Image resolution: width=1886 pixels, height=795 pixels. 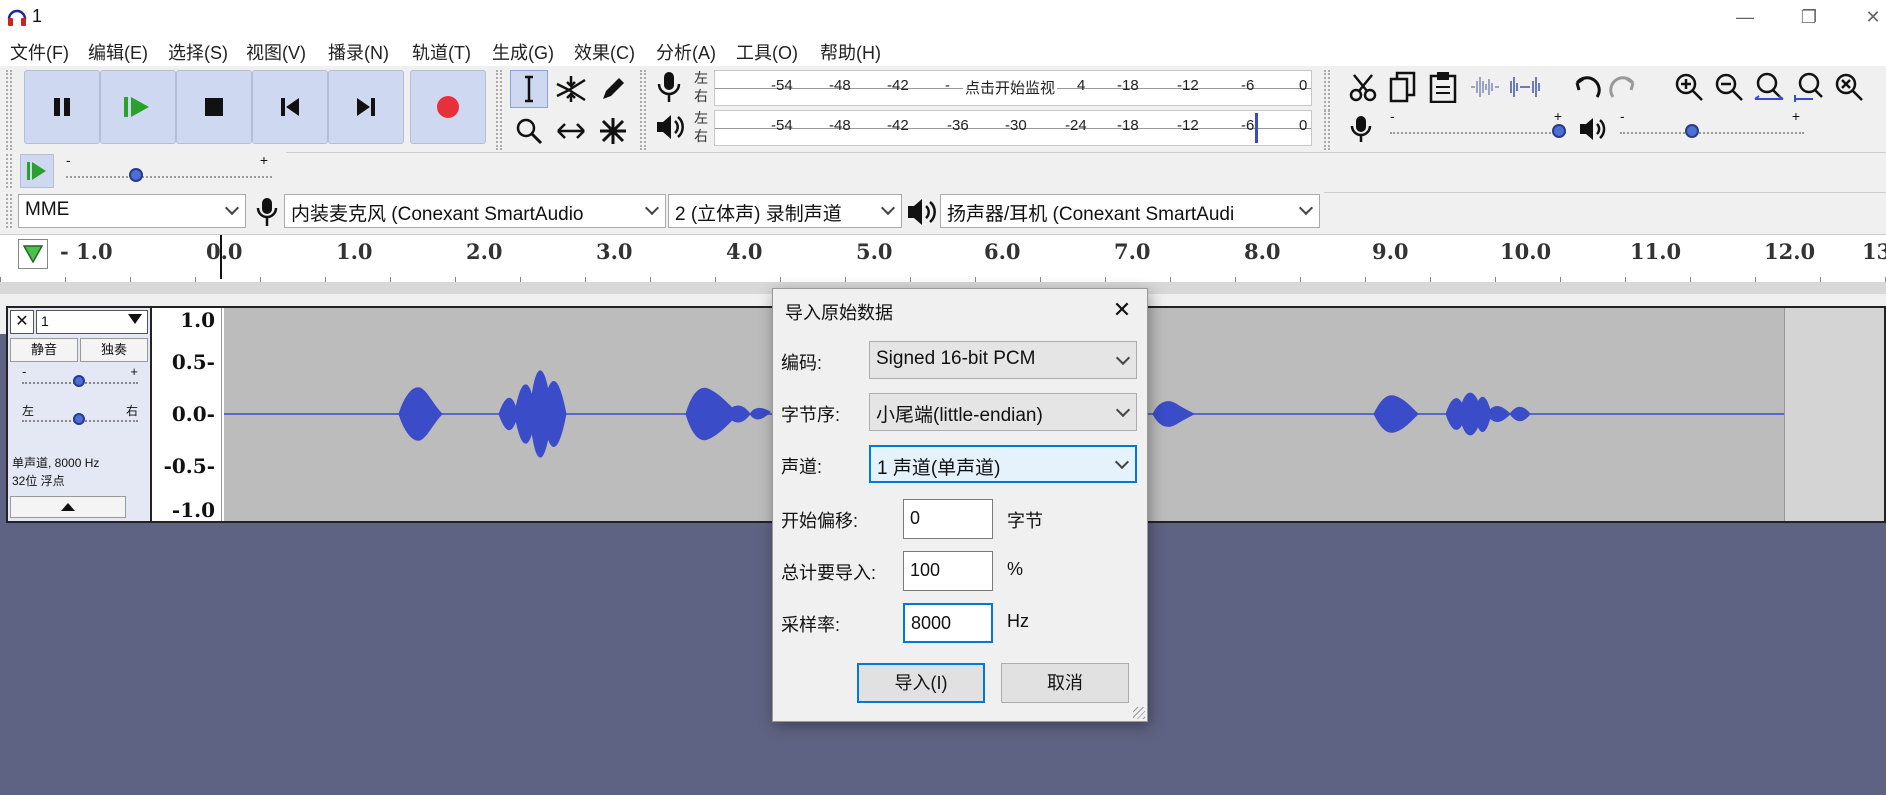 I want to click on meter-tick: -54, so click(x=782, y=125).